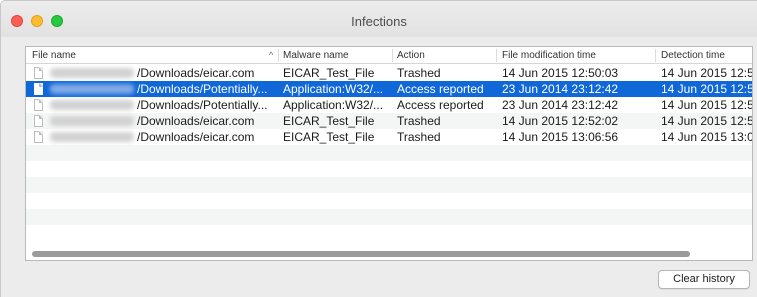 The height and width of the screenshot is (297, 757). What do you see at coordinates (704, 279) in the screenshot?
I see `clear-history-button: Clear history` at bounding box center [704, 279].